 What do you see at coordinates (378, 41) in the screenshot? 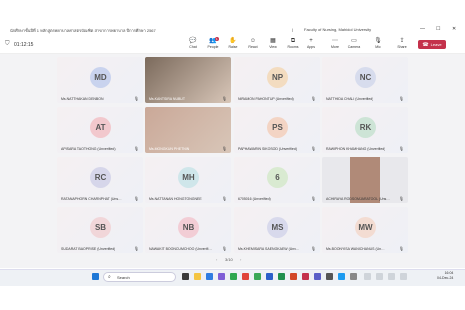
I see `mic-icon: 🎙` at bounding box center [378, 41].